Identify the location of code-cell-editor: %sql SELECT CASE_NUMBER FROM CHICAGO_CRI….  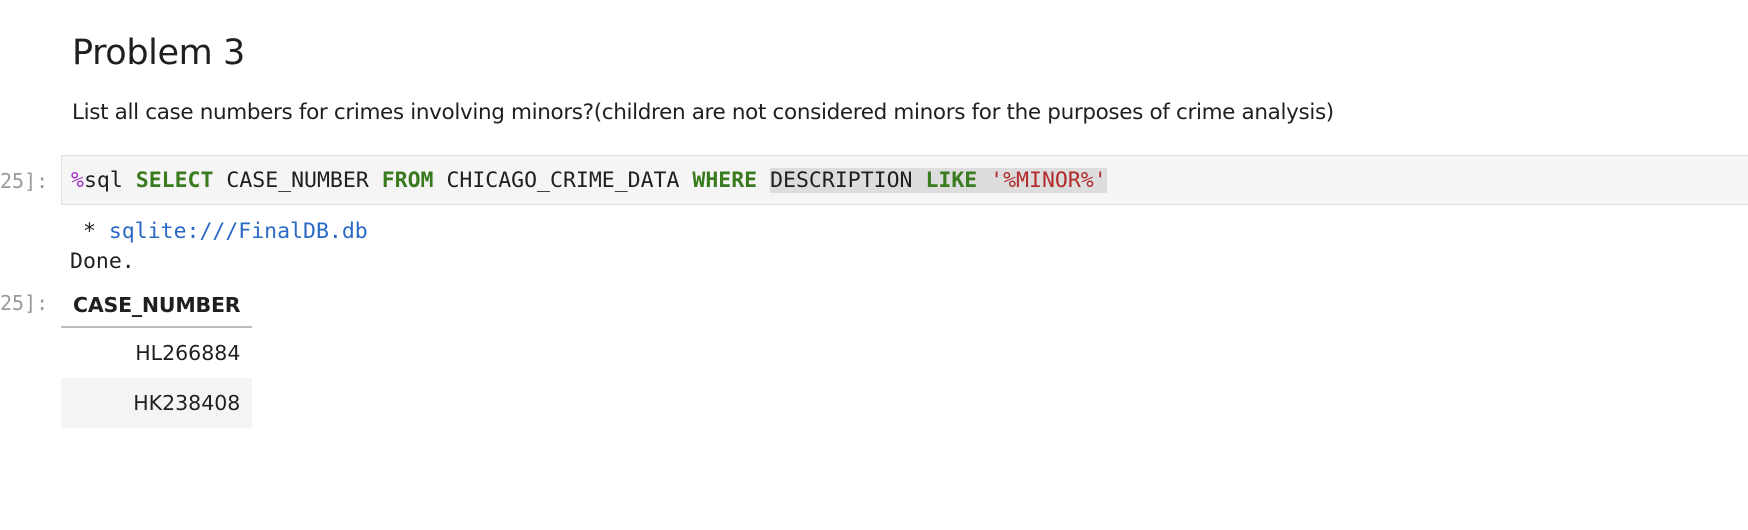
(904, 180).